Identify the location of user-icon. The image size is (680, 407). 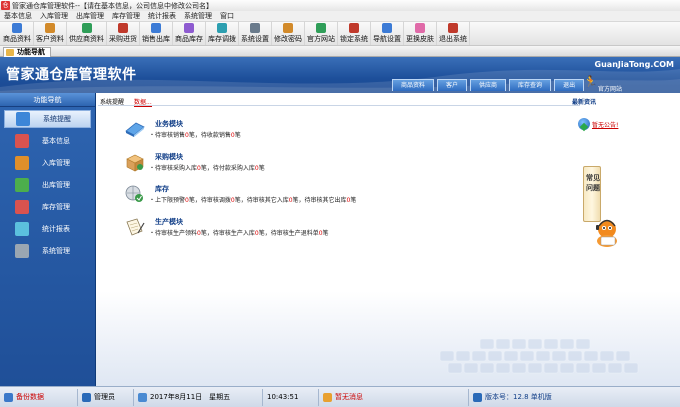
(86, 397).